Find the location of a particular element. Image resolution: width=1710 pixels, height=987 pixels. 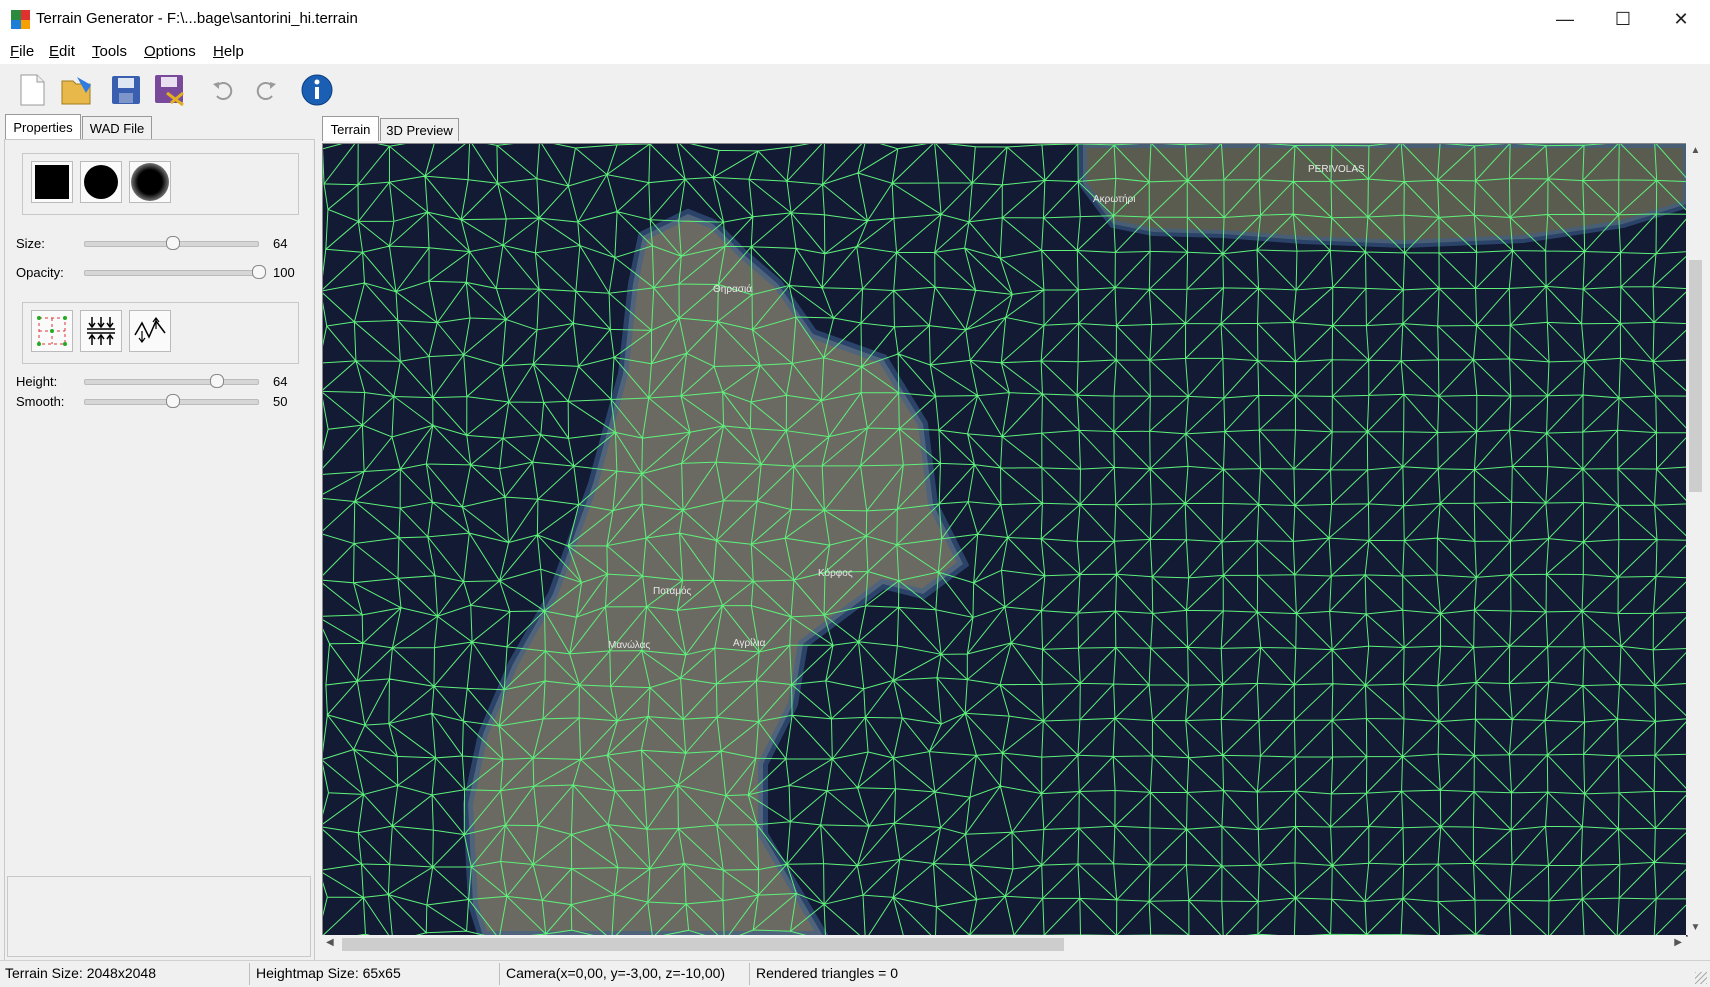

undo-icon is located at coordinates (223, 91).